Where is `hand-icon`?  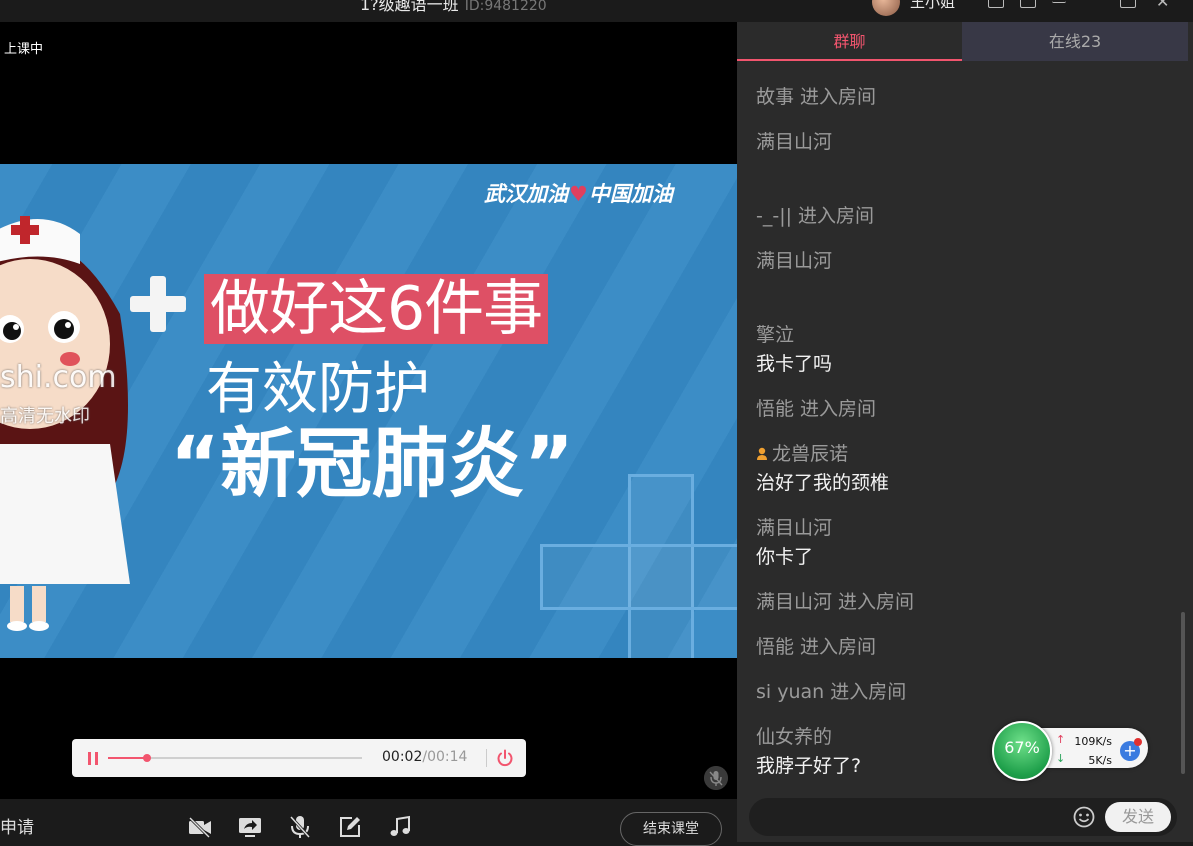
hand-icon is located at coordinates (996, 4).